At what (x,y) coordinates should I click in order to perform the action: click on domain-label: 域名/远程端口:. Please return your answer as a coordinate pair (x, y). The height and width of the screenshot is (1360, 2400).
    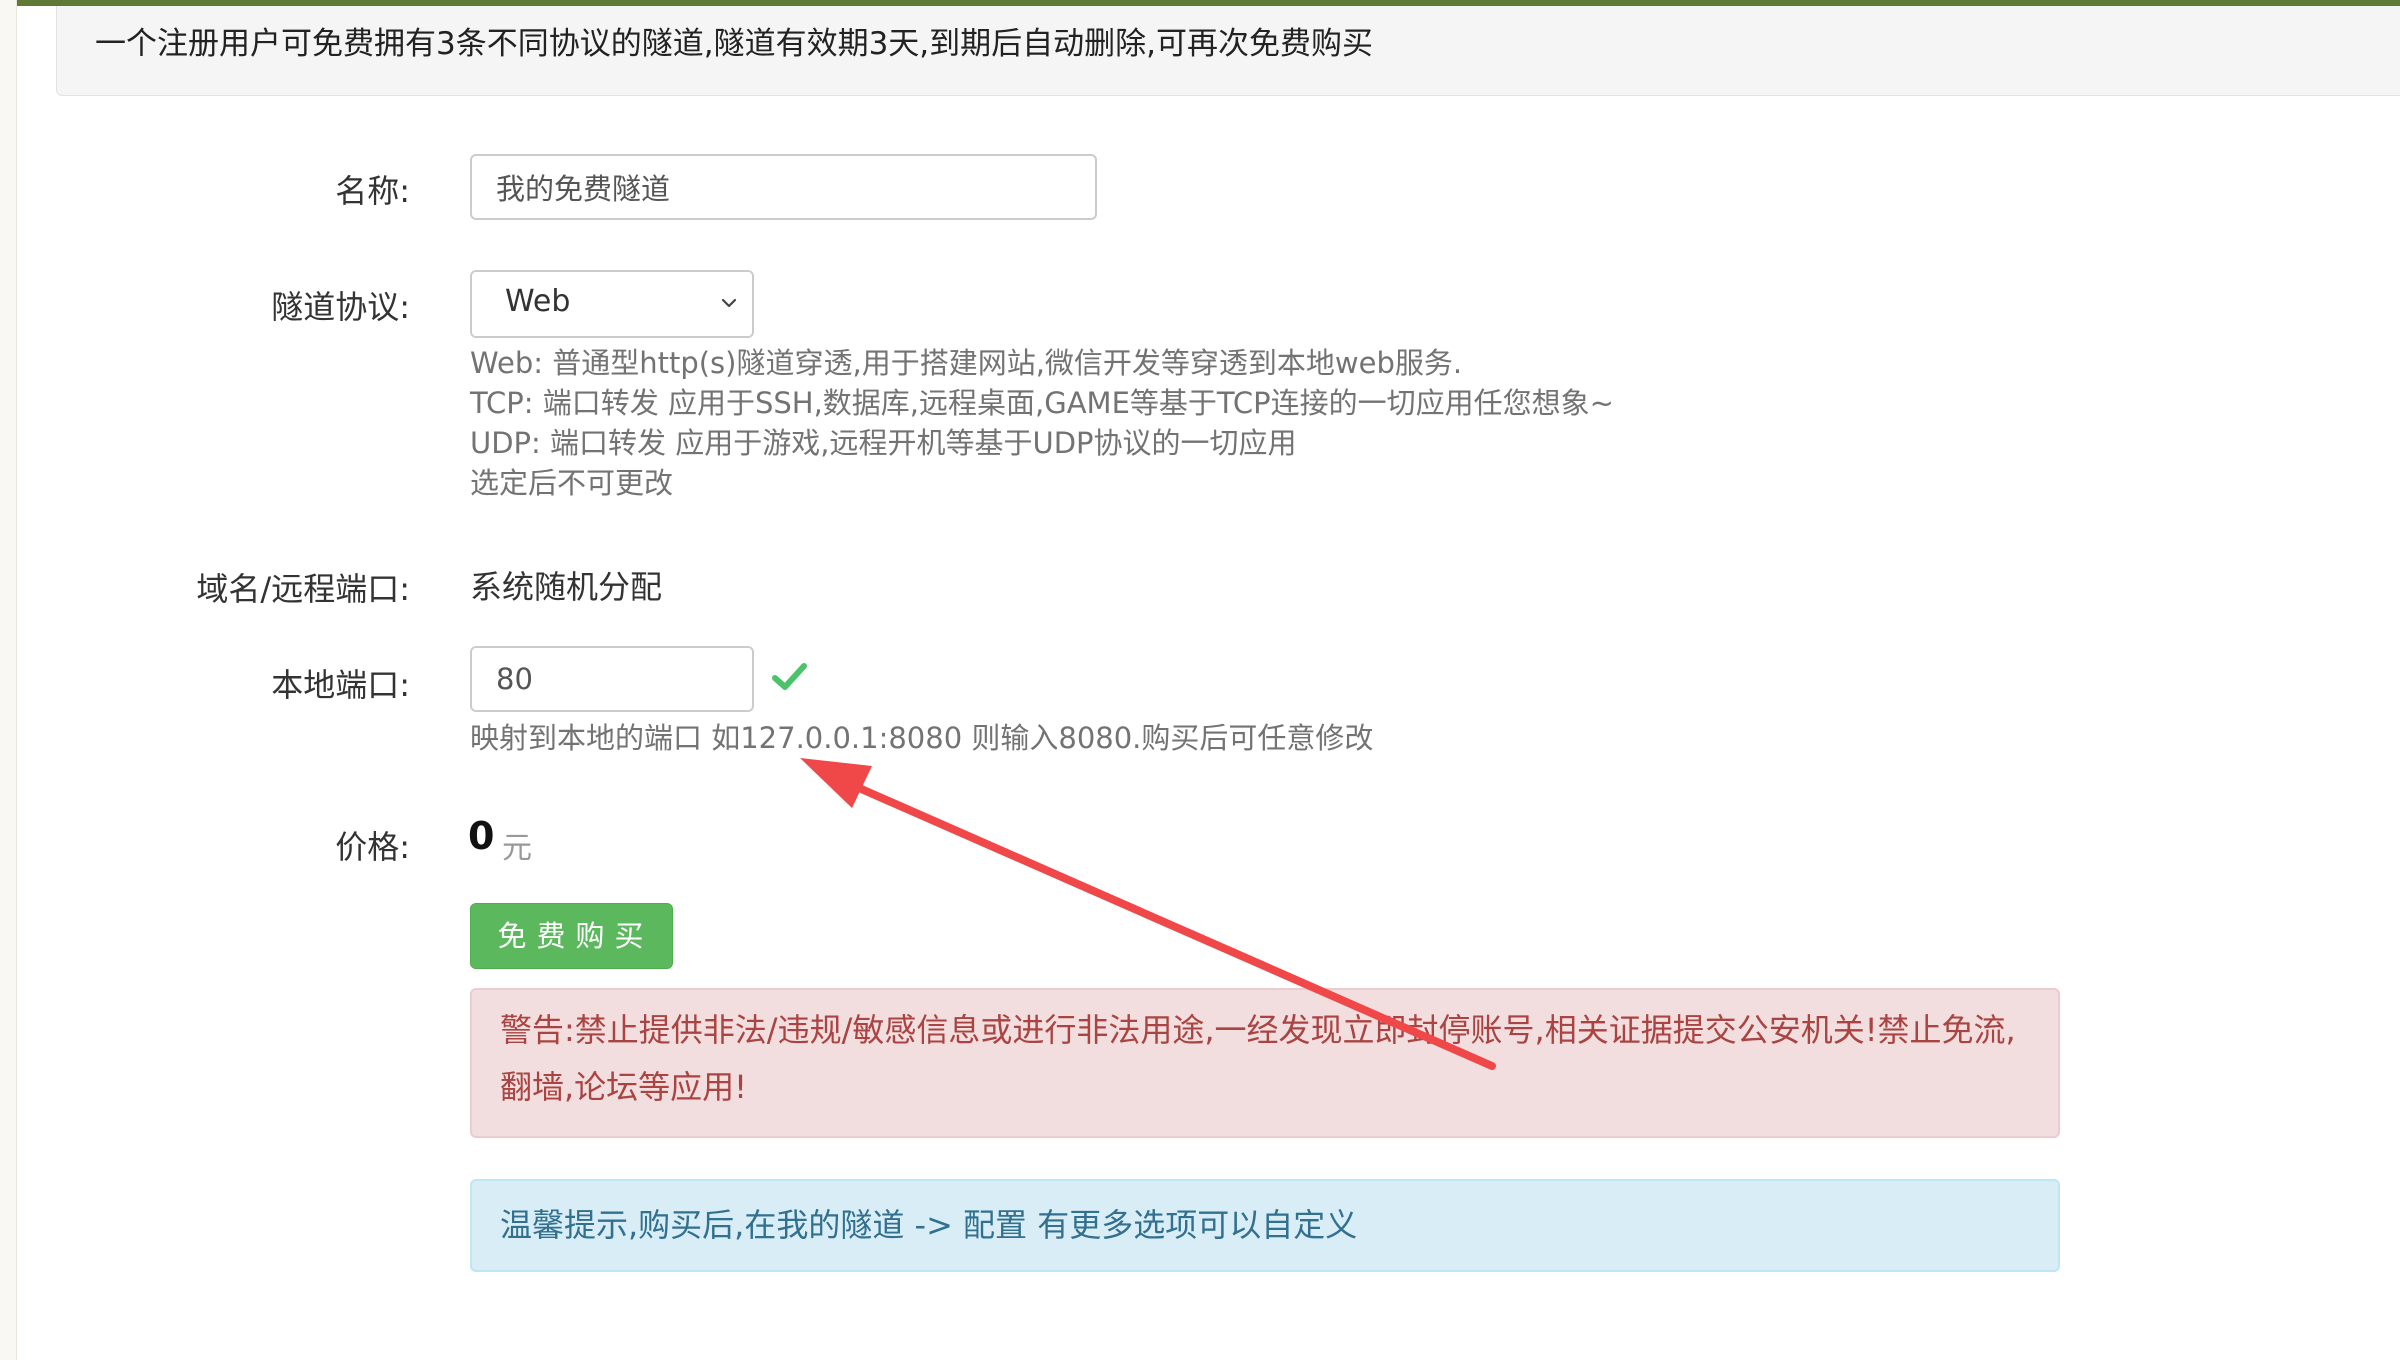
    Looking at the image, I should click on (303, 589).